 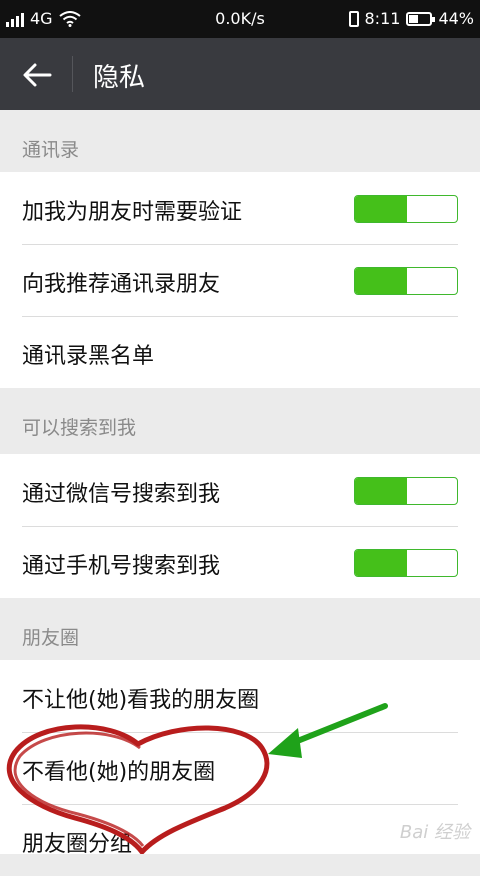 I want to click on status-bar: 4G 0.0K/s 8:11 44%, so click(x=240, y=19).